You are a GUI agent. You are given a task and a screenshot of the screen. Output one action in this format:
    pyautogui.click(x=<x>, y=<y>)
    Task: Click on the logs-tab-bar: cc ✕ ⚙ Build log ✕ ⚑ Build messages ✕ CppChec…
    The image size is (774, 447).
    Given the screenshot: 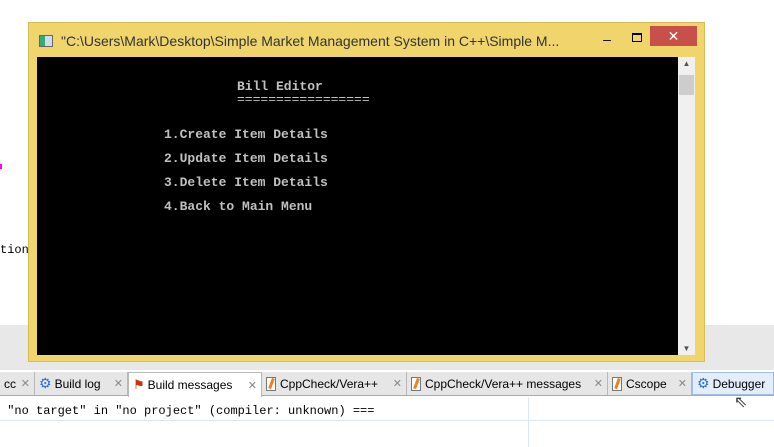 What is the action you would take?
    pyautogui.click(x=387, y=384)
    